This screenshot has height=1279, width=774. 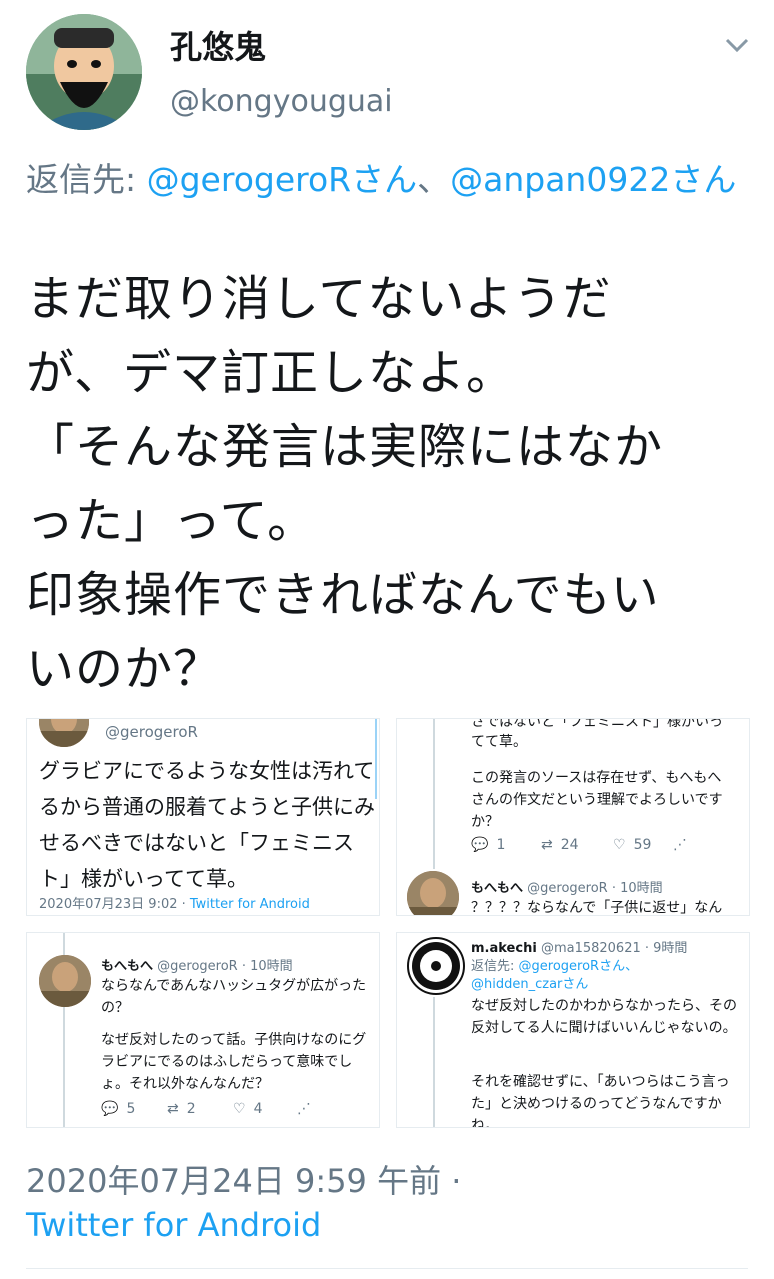 I want to click on embedded-cut-line: さではないと「フェミニスト」様がいっ, so click(x=597, y=724).